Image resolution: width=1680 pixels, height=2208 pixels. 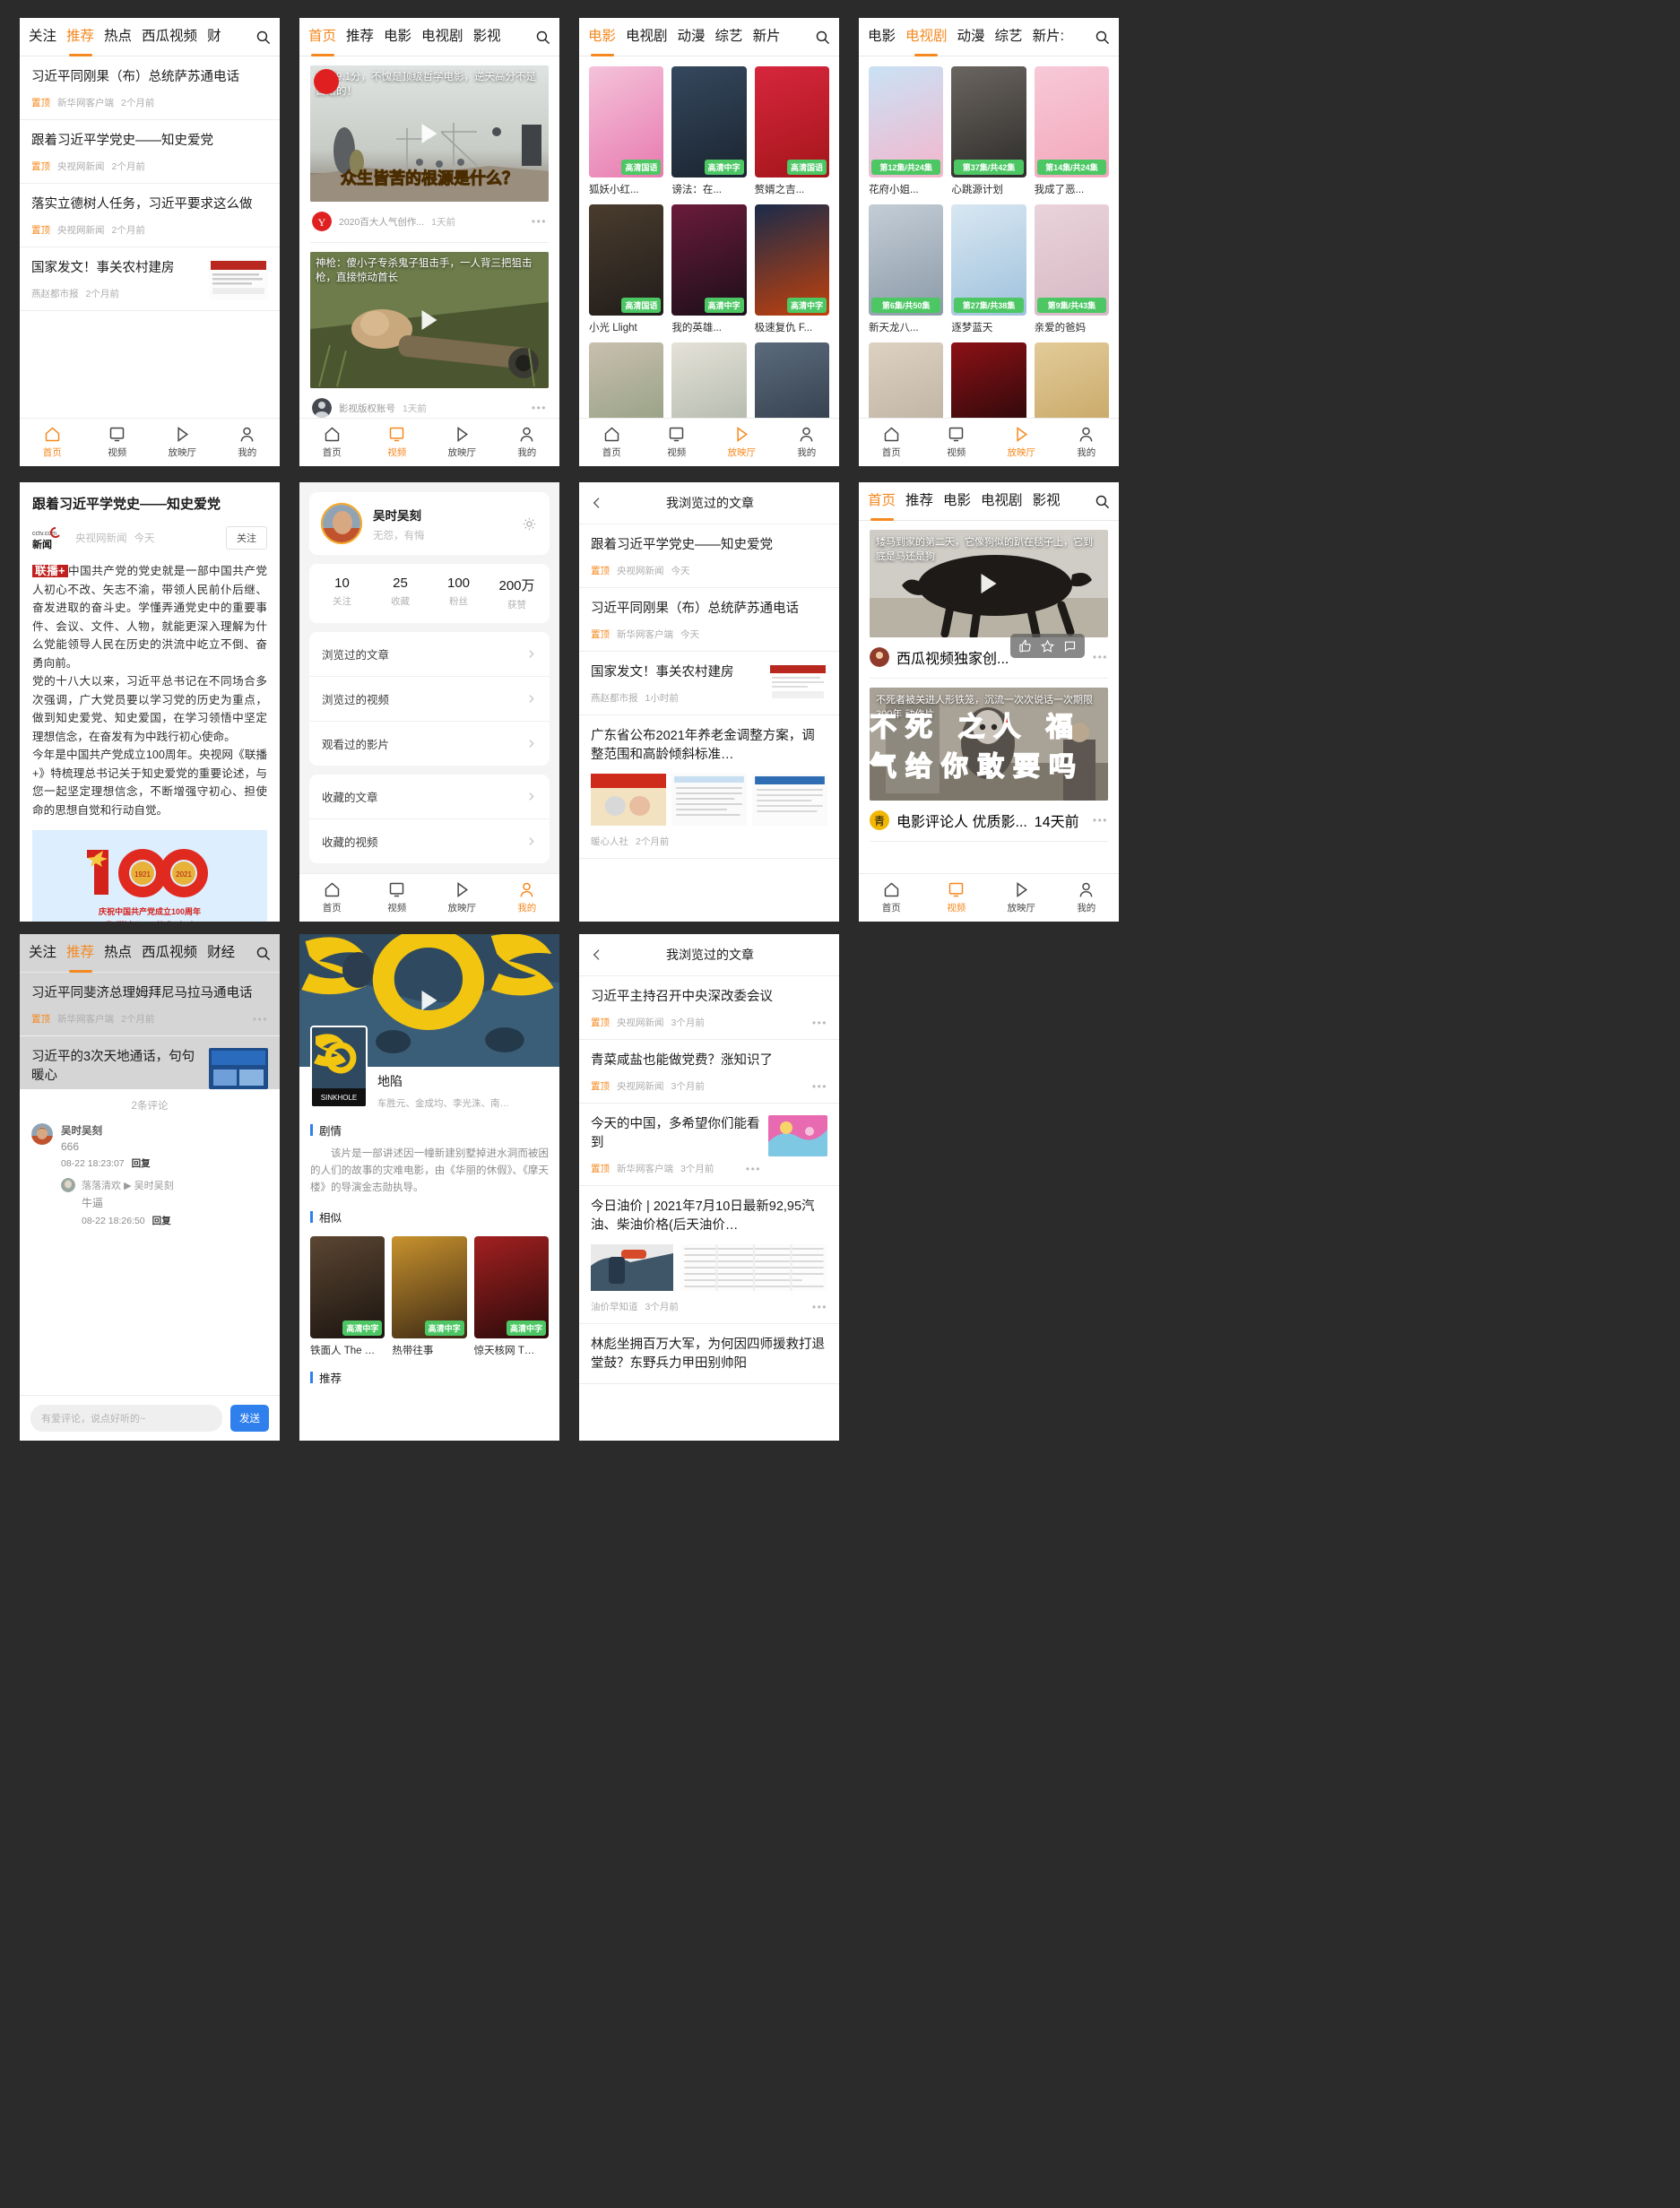 I want to click on tab-cai: 财, so click(x=214, y=36).